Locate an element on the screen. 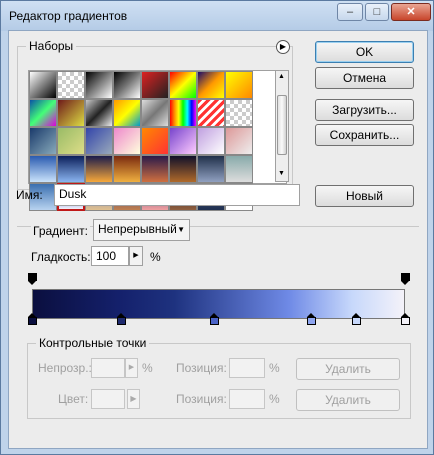  smoothness-input: 100 is located at coordinates (110, 256).